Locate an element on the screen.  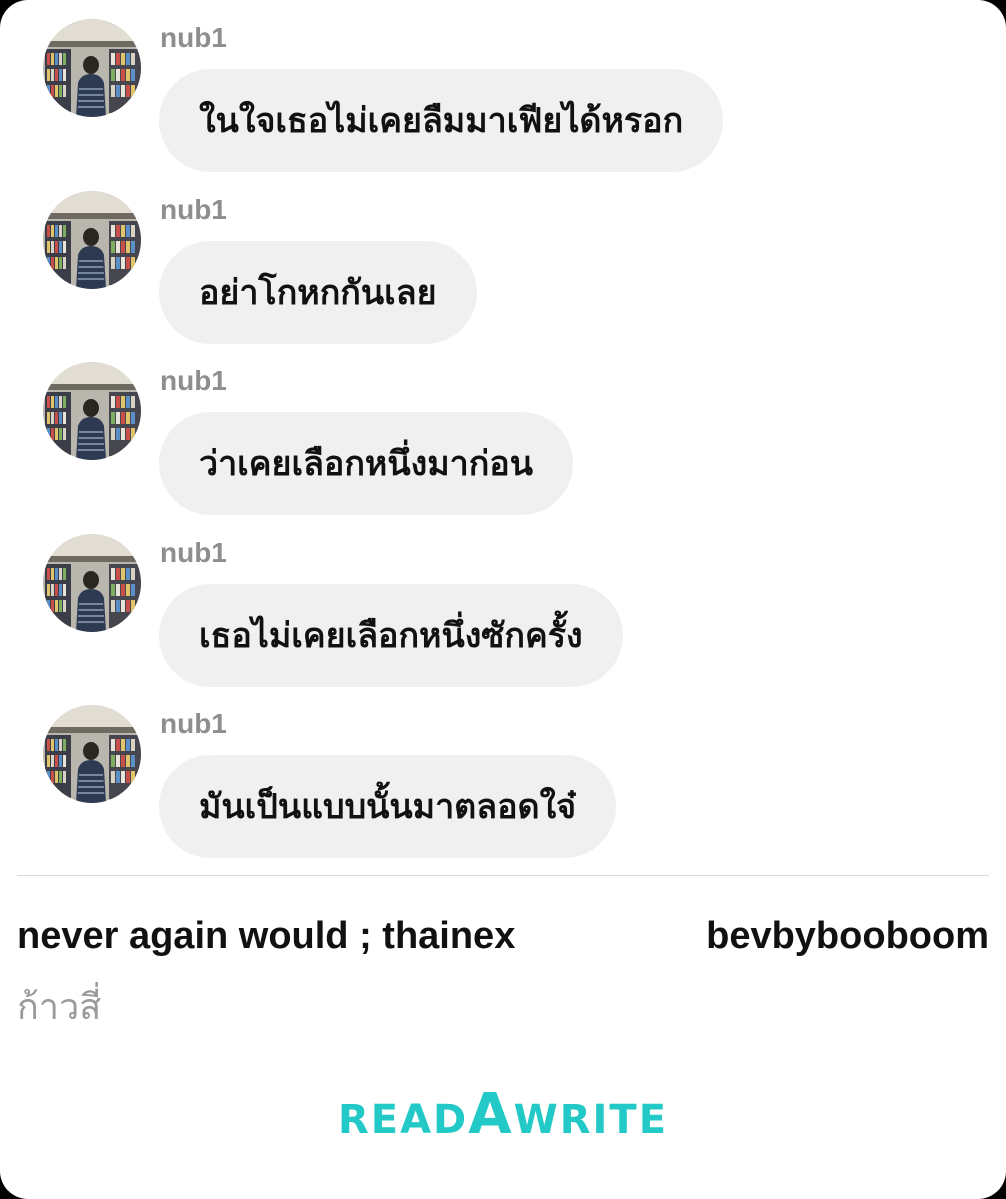
message-text: ในใจเธอไม่เคยลืมมาเฟียได้หรอก is located at coordinates (441, 120).